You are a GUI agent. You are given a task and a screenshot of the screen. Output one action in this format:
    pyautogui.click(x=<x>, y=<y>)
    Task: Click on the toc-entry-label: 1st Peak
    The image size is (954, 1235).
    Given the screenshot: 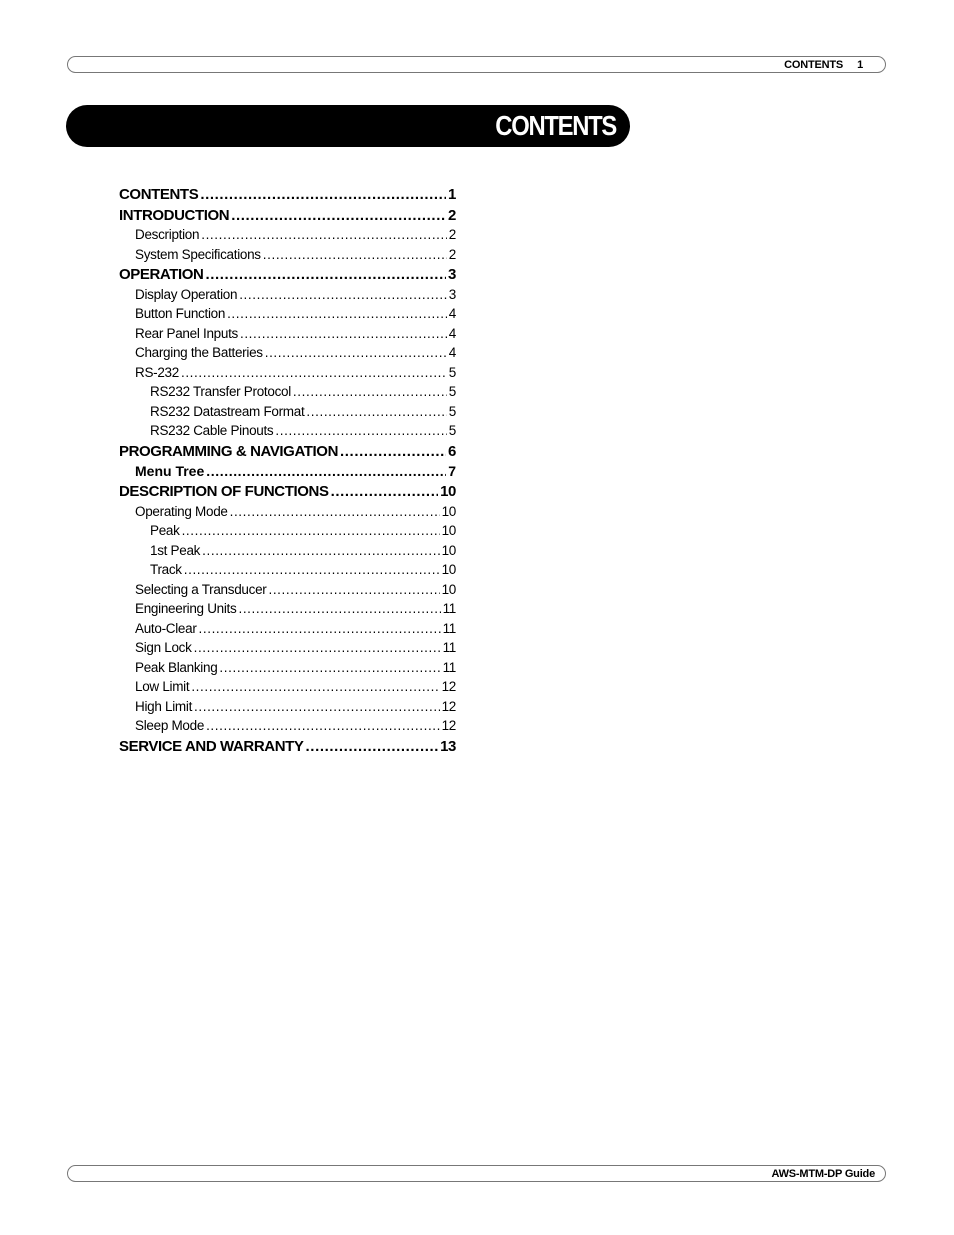 What is the action you would take?
    pyautogui.click(x=175, y=550)
    